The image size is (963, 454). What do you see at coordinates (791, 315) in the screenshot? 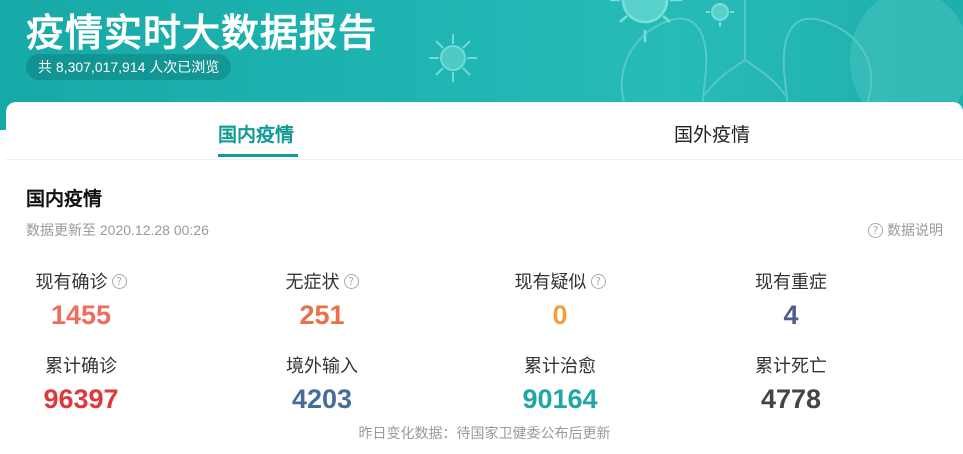
I see `stat-value: 4` at bounding box center [791, 315].